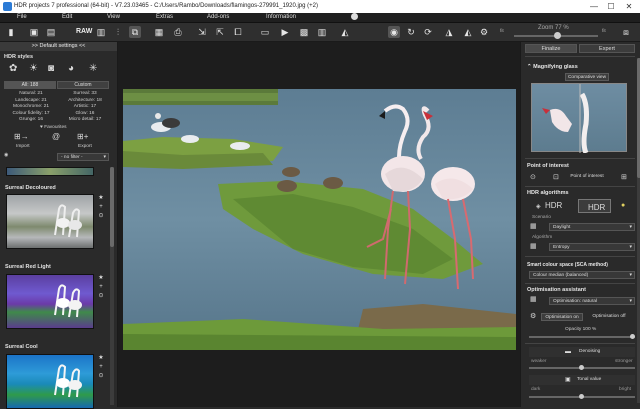  I want to click on crop-icon: ⧈, so click(626, 32).